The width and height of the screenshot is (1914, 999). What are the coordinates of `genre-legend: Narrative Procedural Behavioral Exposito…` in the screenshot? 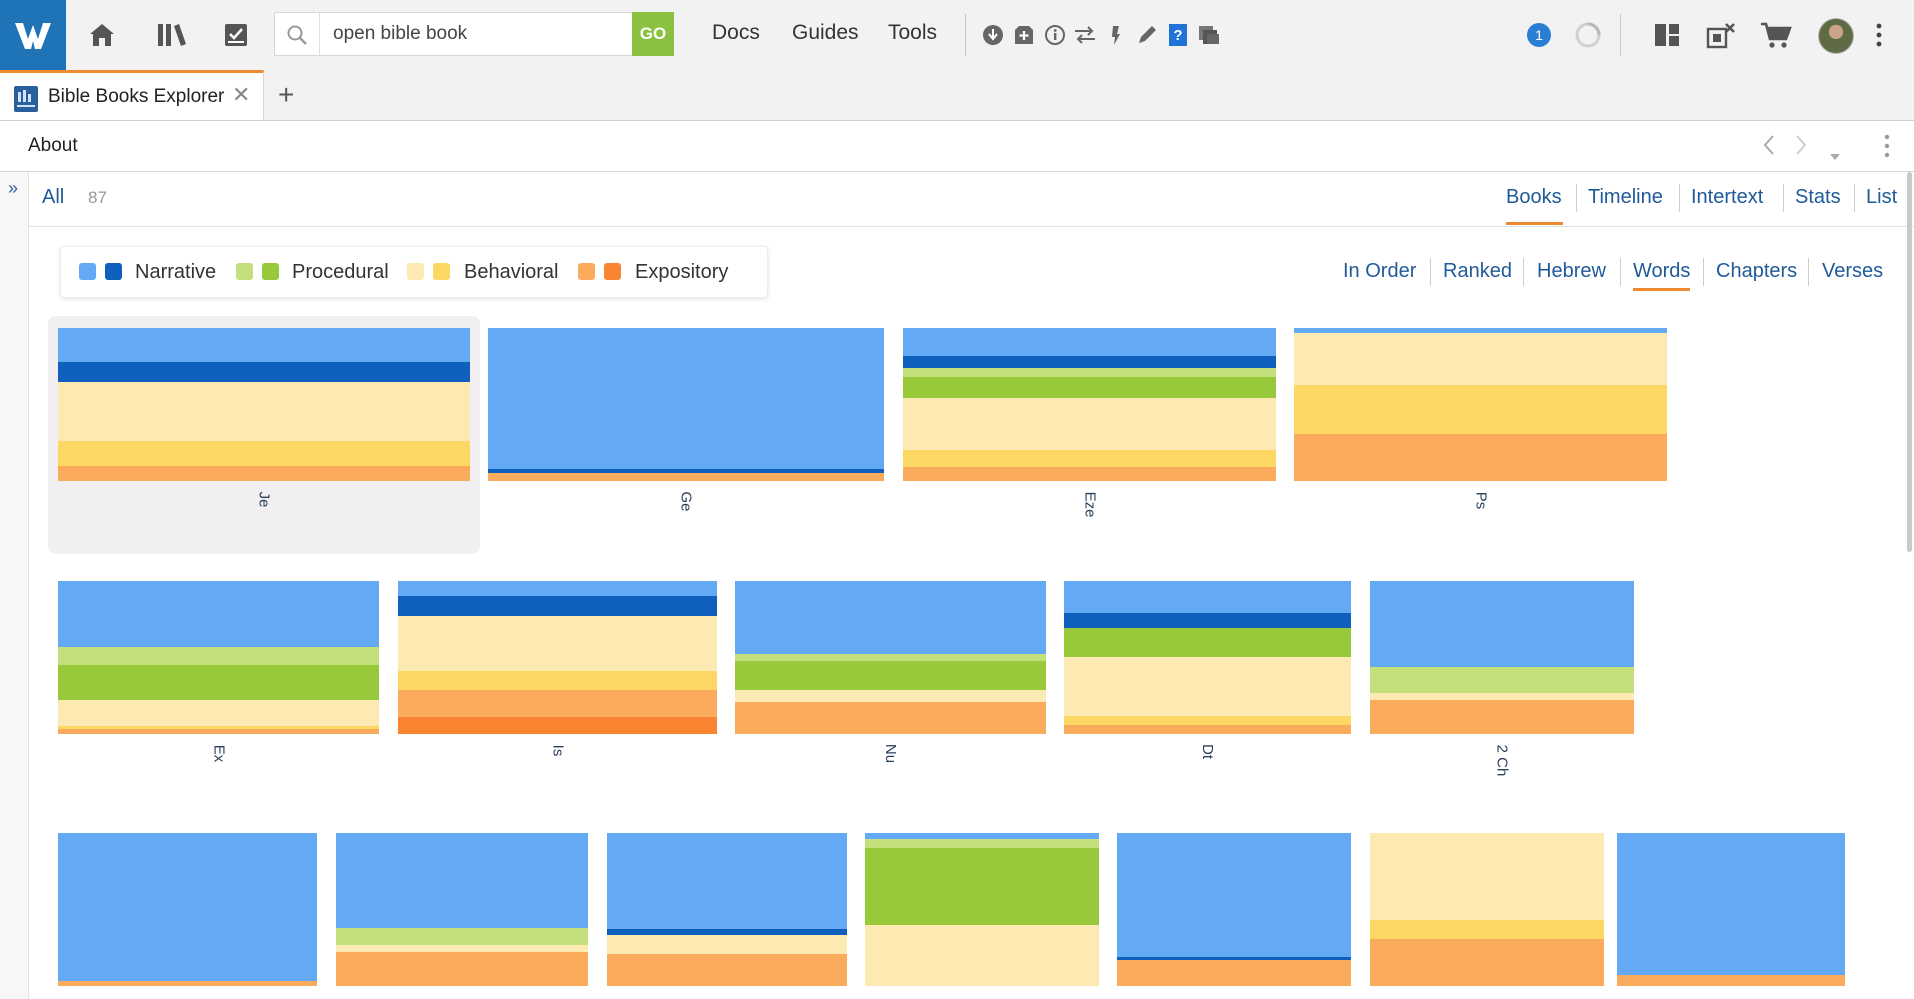 It's located at (414, 272).